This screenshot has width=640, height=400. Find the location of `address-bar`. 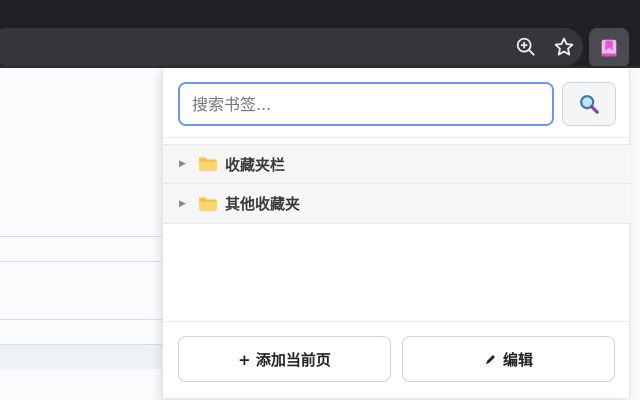

address-bar is located at coordinates (291, 47).